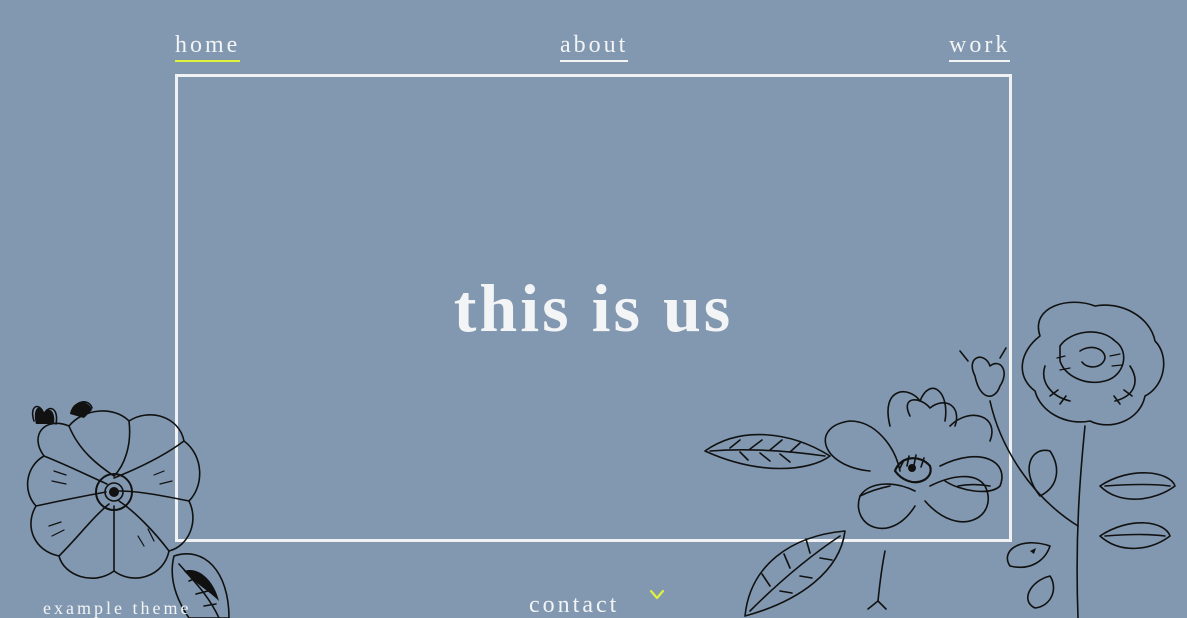 This screenshot has width=1187, height=618. Describe the element at coordinates (117, 608) in the screenshot. I see `footer-brand-text: example theme` at that location.